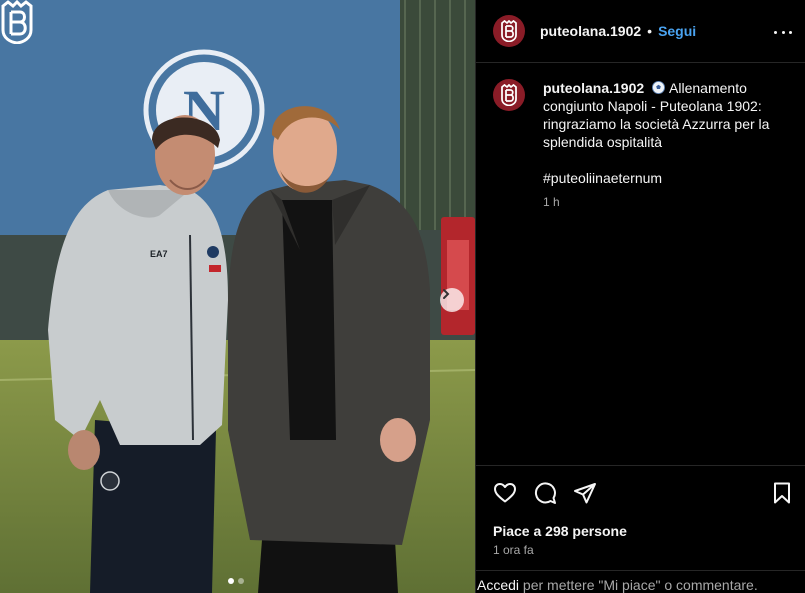  I want to click on carousel-next-button, so click(452, 300).